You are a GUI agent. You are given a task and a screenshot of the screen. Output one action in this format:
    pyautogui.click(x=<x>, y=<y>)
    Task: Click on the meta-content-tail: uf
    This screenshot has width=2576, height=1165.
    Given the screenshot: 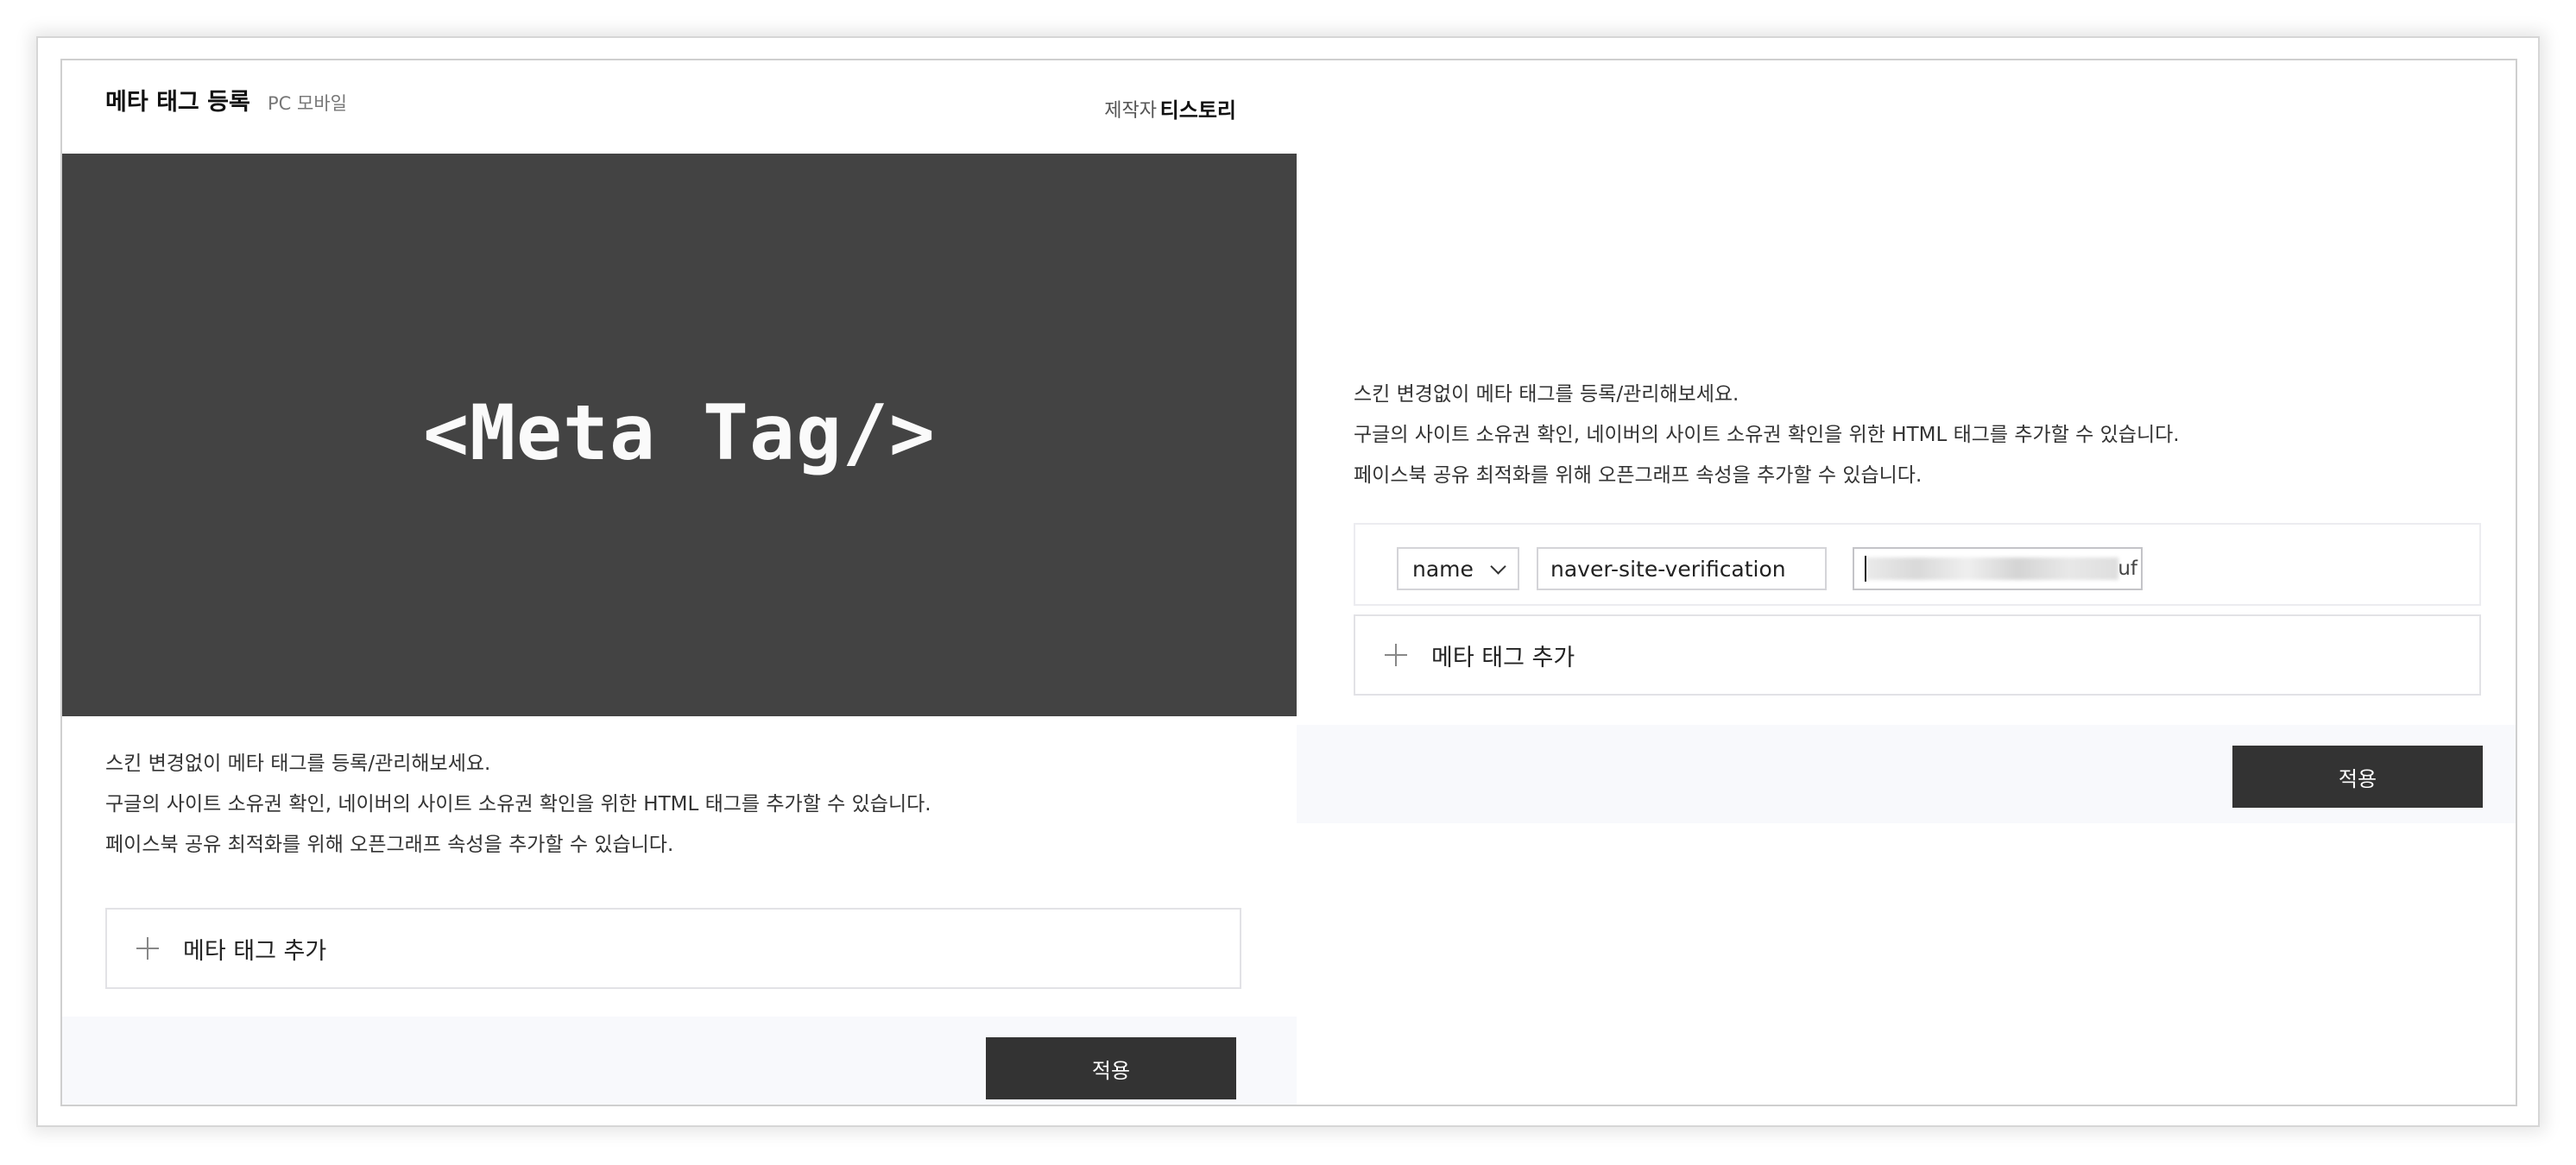 What is the action you would take?
    pyautogui.click(x=2127, y=568)
    